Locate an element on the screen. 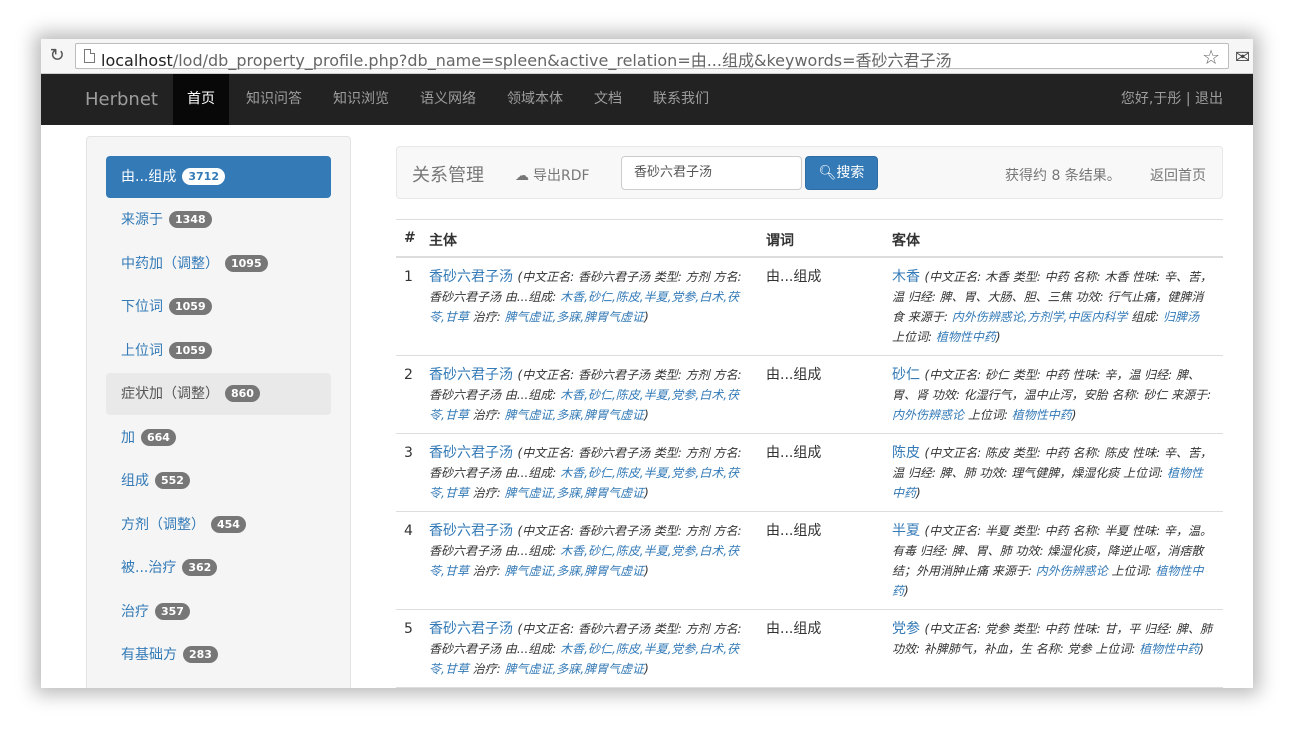 This screenshot has width=1289, height=732. reload-icon: ↻ is located at coordinates (57, 56).